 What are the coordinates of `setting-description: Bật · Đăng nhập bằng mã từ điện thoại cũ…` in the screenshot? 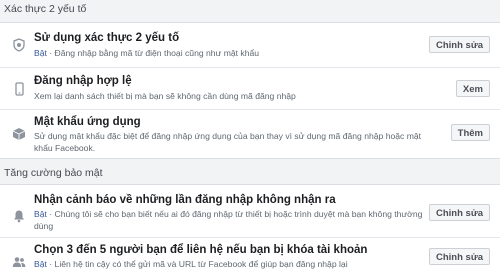 It's located at (229, 53).